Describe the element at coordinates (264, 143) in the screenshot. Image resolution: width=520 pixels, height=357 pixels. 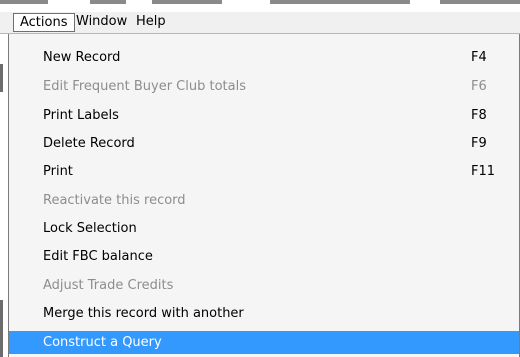
I see `menu-item-delete-record: Delete Record F9` at that location.